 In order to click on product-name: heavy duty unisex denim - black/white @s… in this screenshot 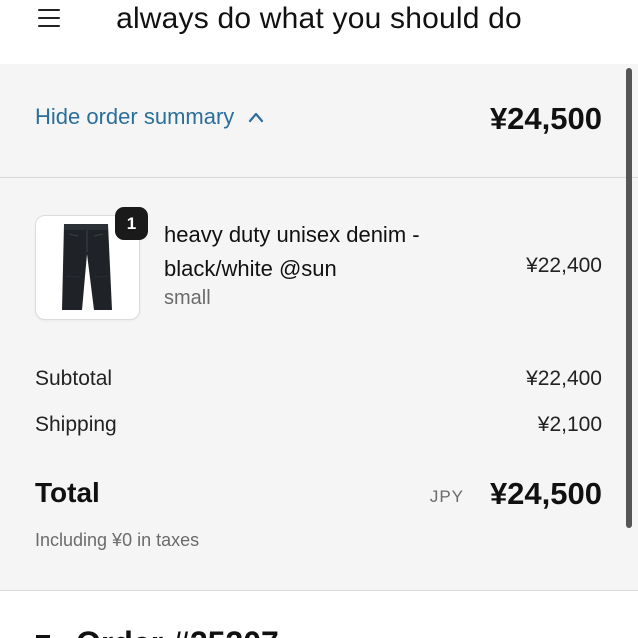, I will do `click(292, 251)`.